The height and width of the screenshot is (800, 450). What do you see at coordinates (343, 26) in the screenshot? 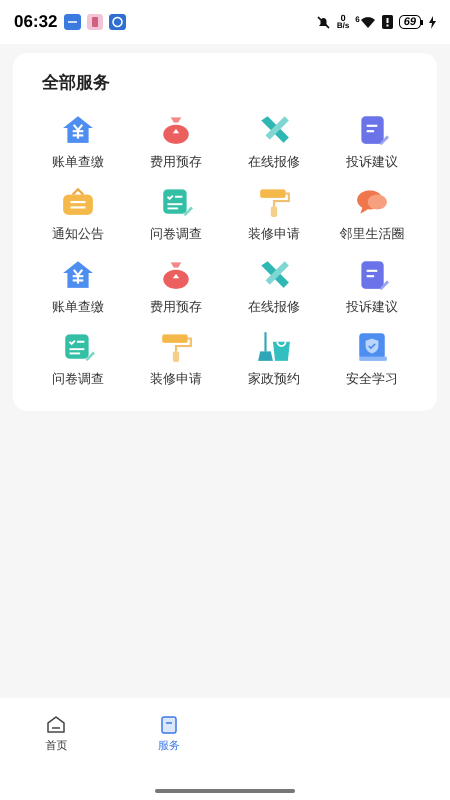
I see `net-speed-unit: B/s` at bounding box center [343, 26].